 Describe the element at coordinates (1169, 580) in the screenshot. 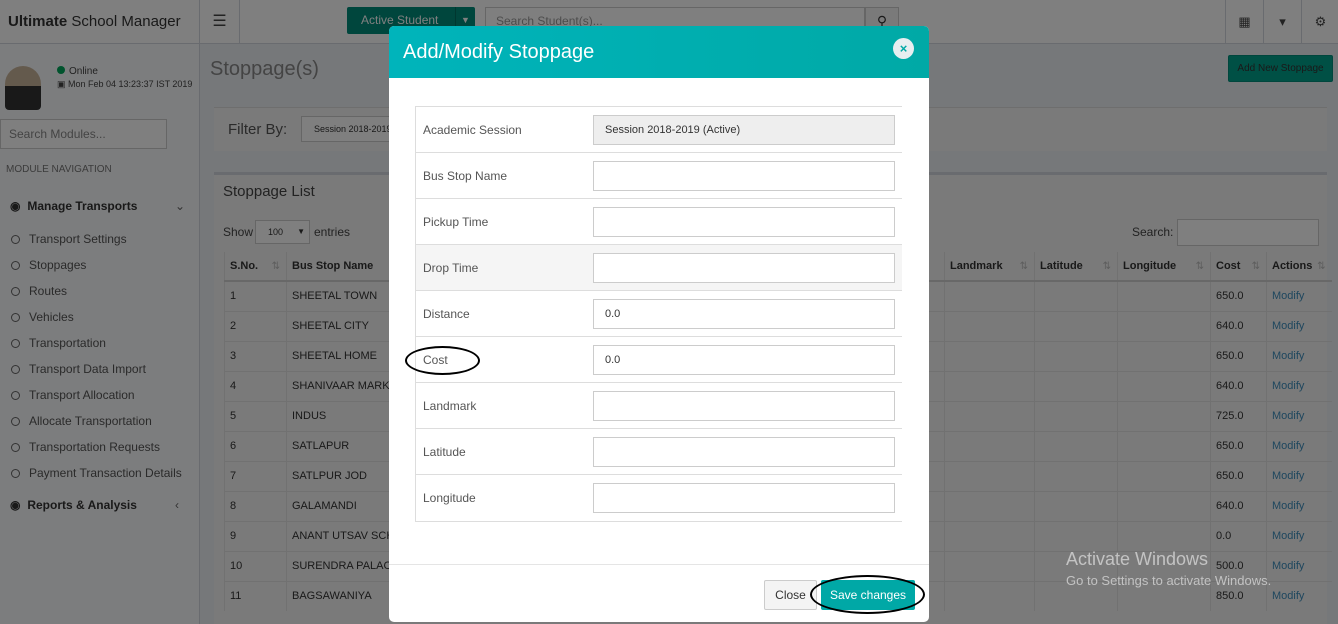

I see `watermark-line-2: Go to Settings to activate Windows.` at that location.